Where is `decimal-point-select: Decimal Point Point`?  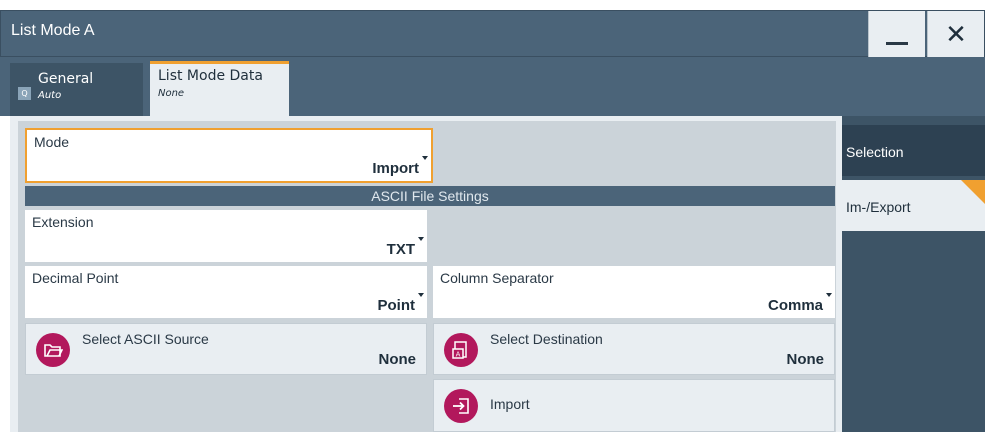
decimal-point-select: Decimal Point Point is located at coordinates (226, 292).